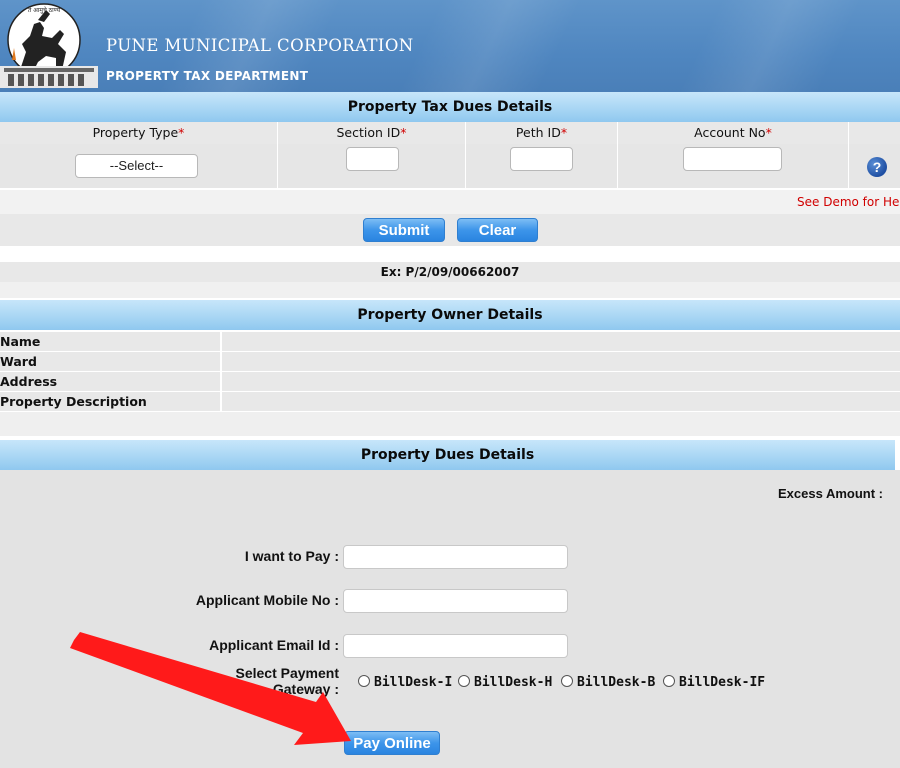  Describe the element at coordinates (447, 455) in the screenshot. I see `dues-details-title: Property Dues Details` at that location.